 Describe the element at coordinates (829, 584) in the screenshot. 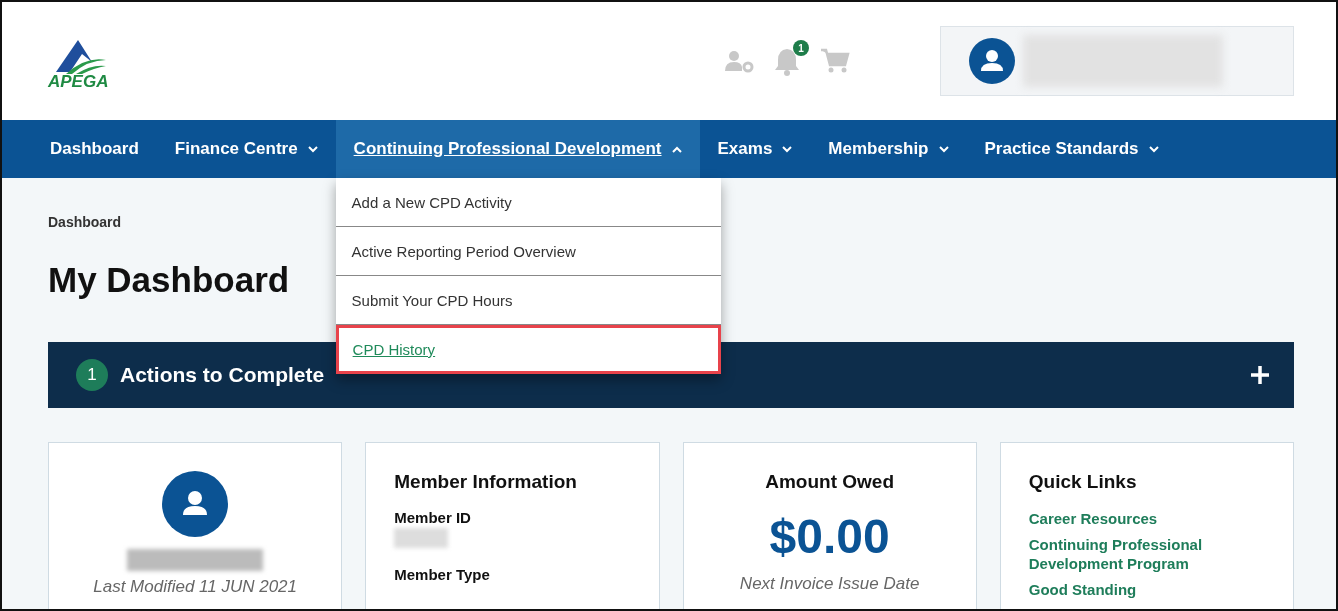

I see `invoice-note: Next Invoice Issue Date` at that location.